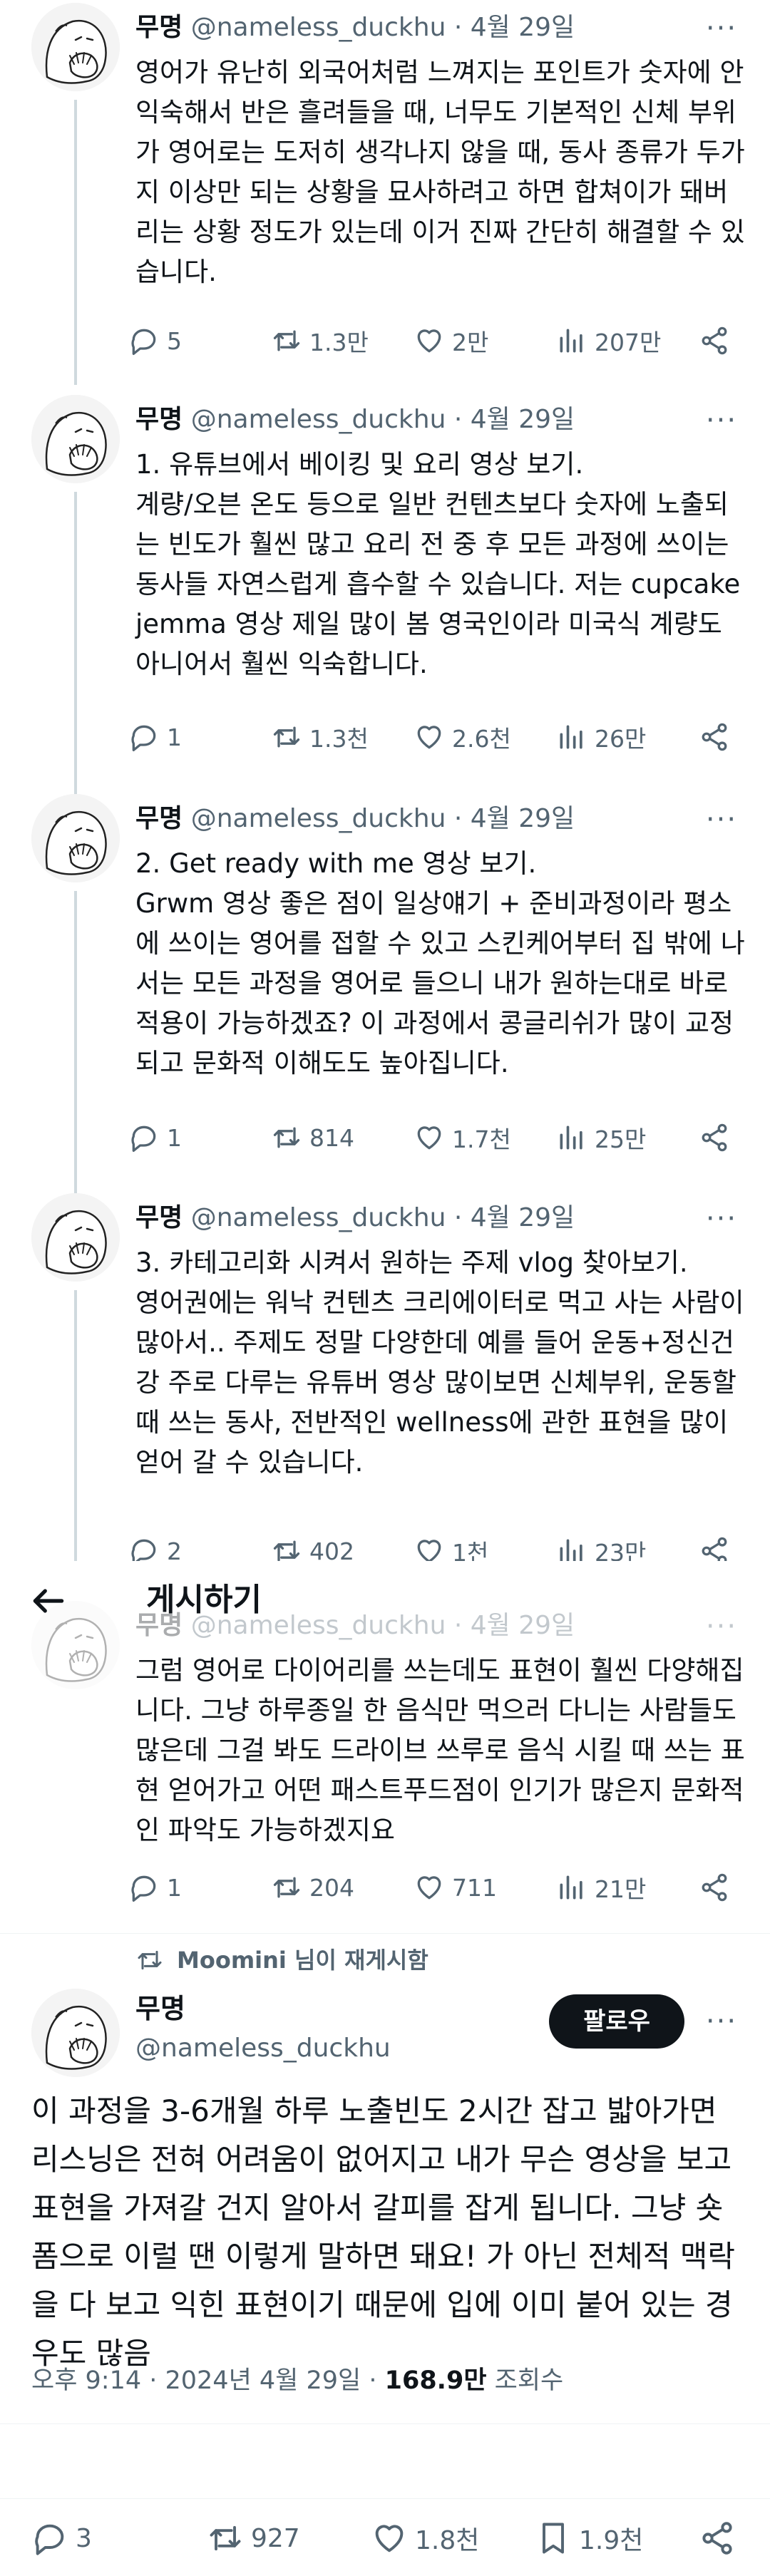 Image resolution: width=770 pixels, height=2576 pixels. I want to click on like-button: 1.7천, so click(462, 1137).